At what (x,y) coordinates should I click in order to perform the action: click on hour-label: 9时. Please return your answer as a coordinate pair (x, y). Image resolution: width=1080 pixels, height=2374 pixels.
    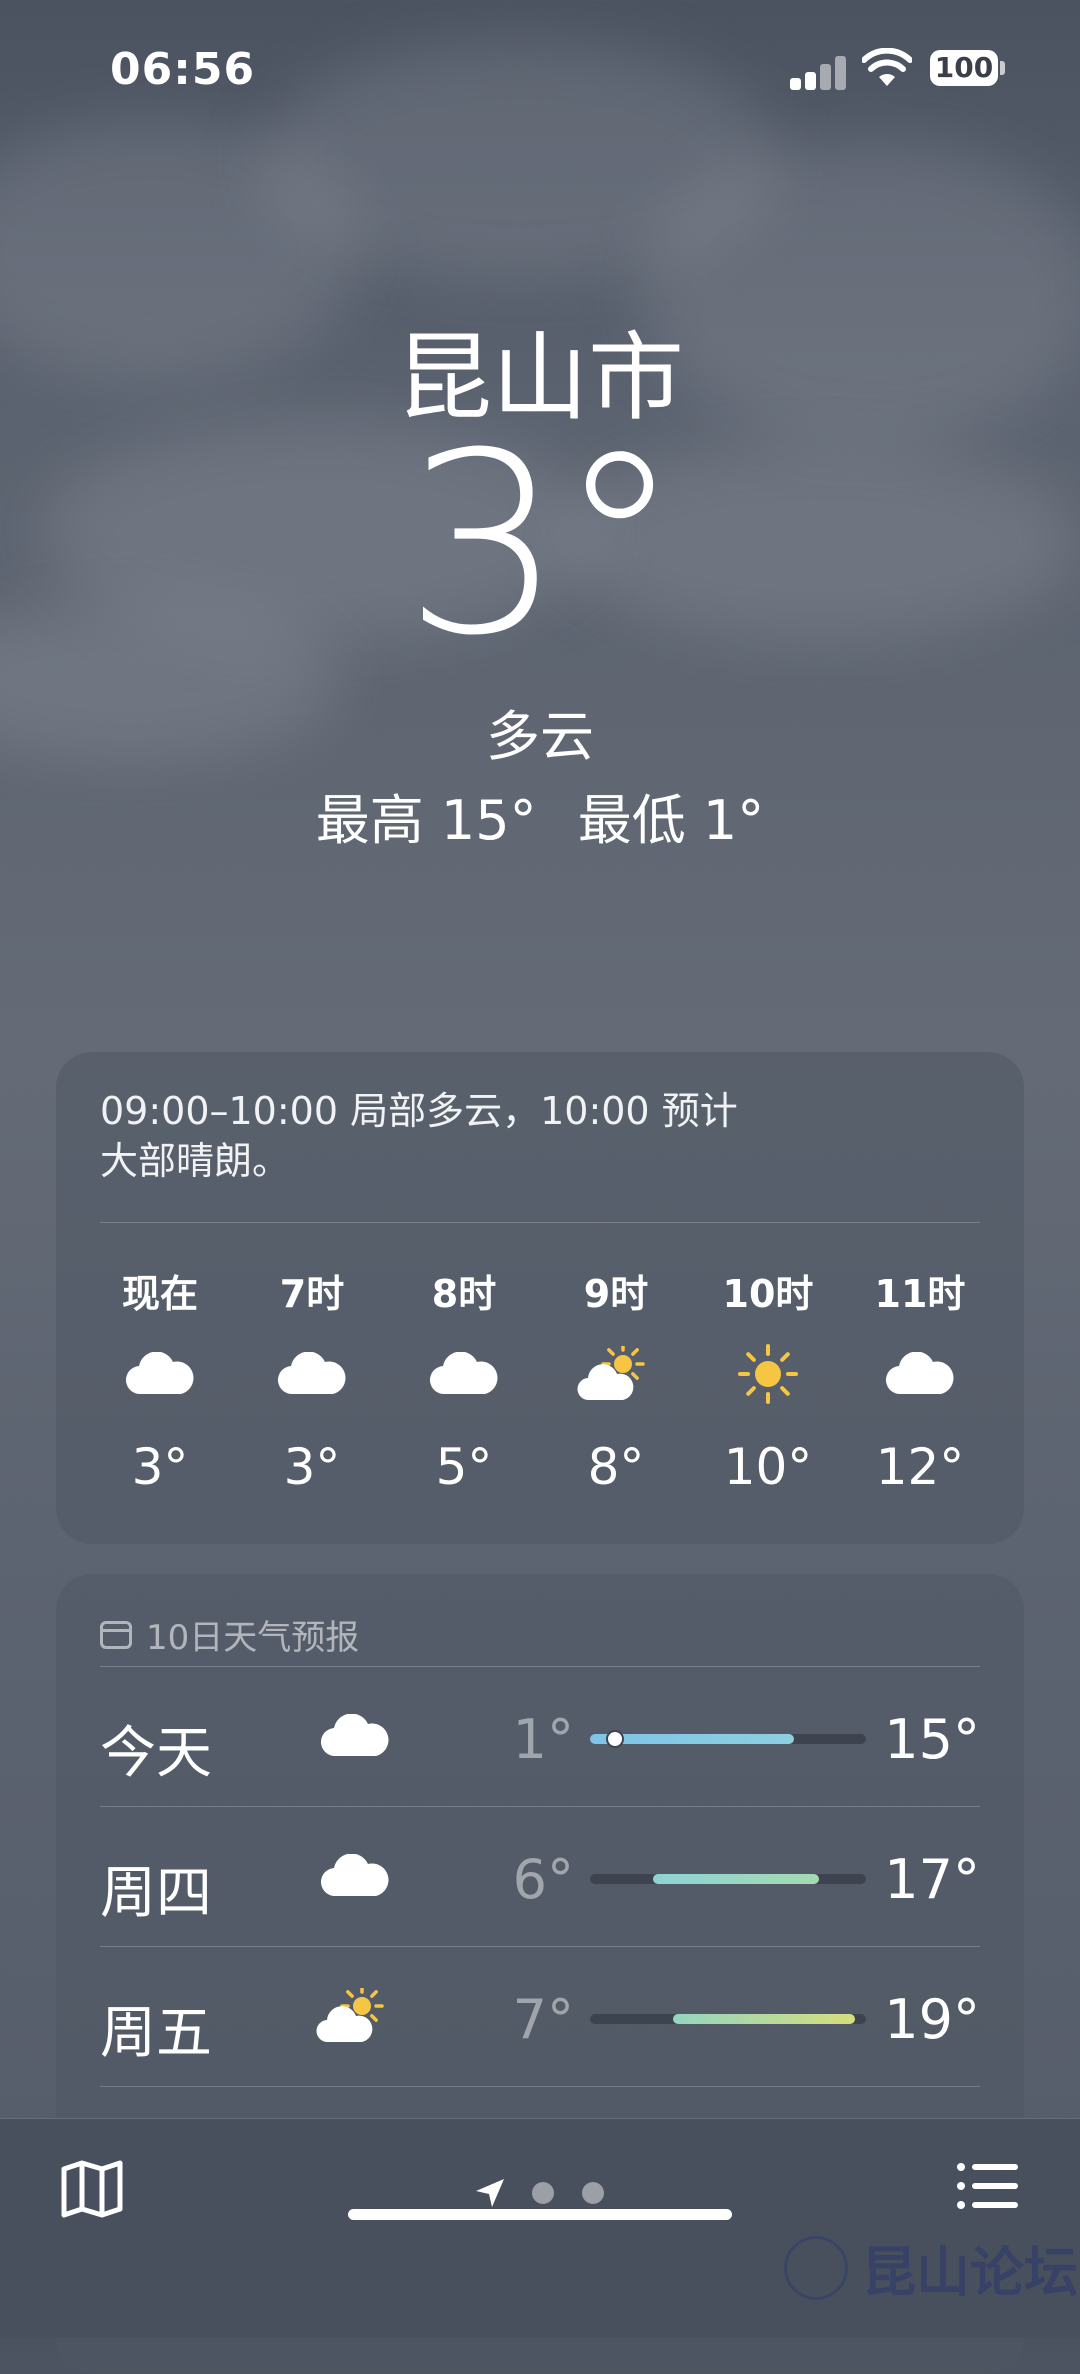
    Looking at the image, I should click on (616, 1294).